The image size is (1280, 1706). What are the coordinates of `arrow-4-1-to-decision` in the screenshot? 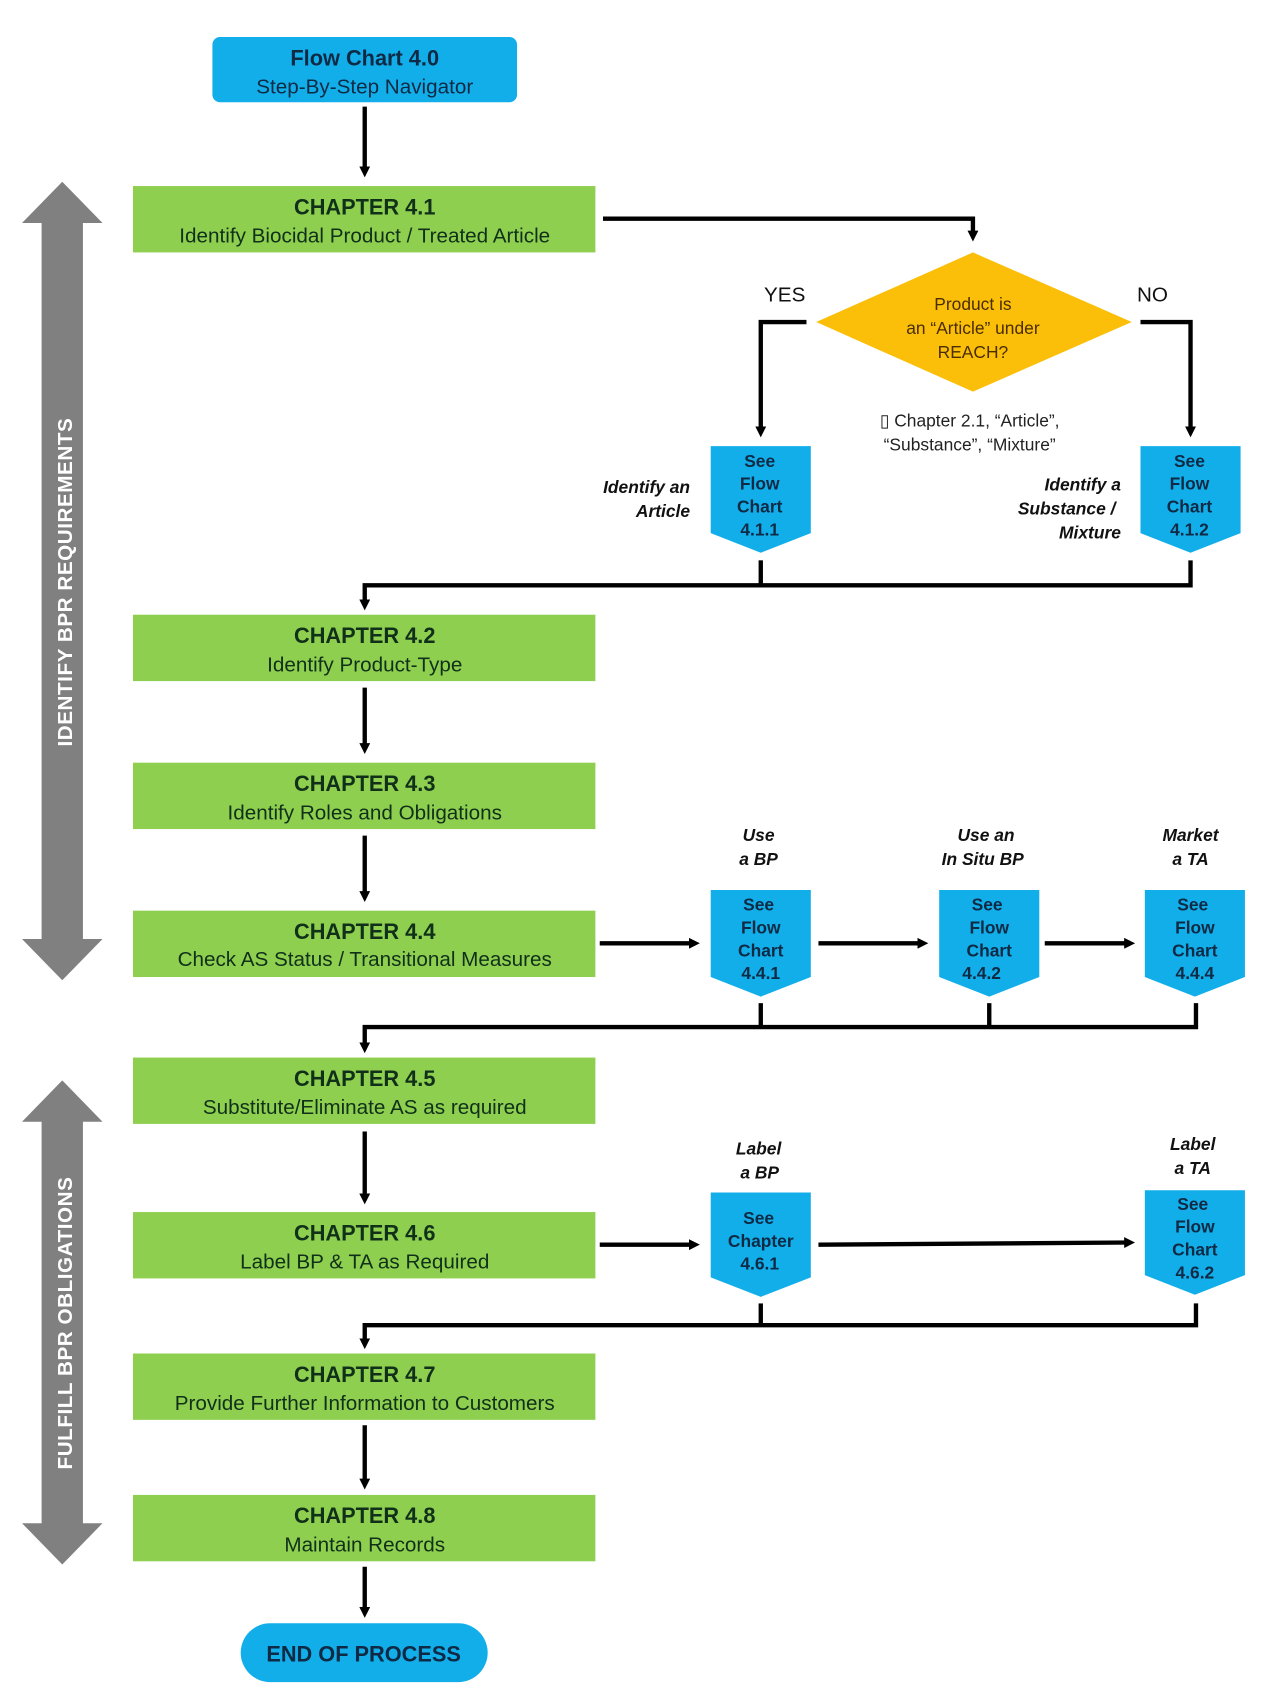 It's located at (791, 229).